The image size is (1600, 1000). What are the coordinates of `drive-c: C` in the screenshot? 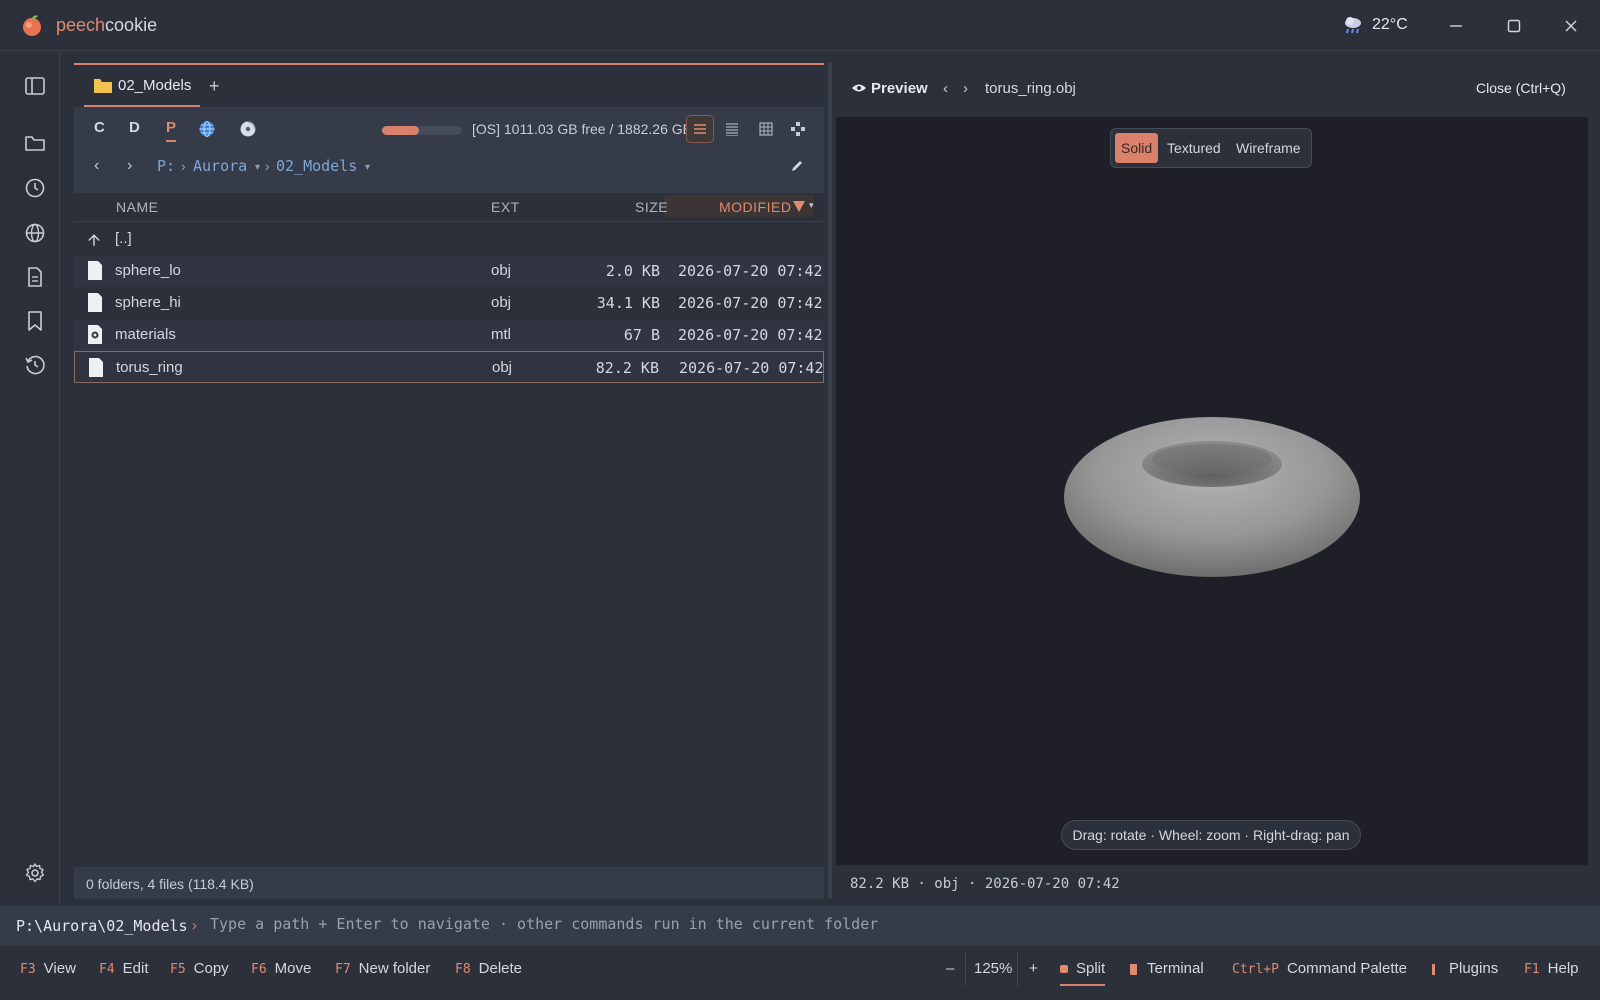 It's located at (99, 127).